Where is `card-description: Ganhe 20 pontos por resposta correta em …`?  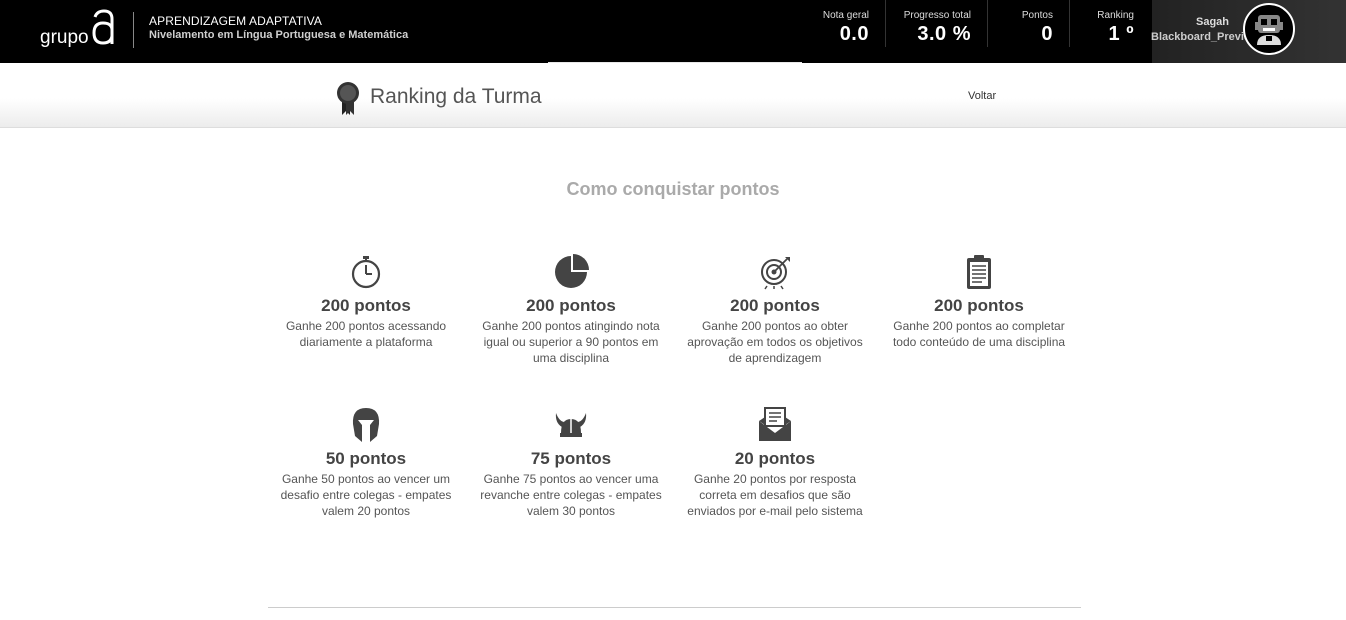
card-description: Ganhe 20 pontos por resposta correta em … is located at coordinates (775, 495).